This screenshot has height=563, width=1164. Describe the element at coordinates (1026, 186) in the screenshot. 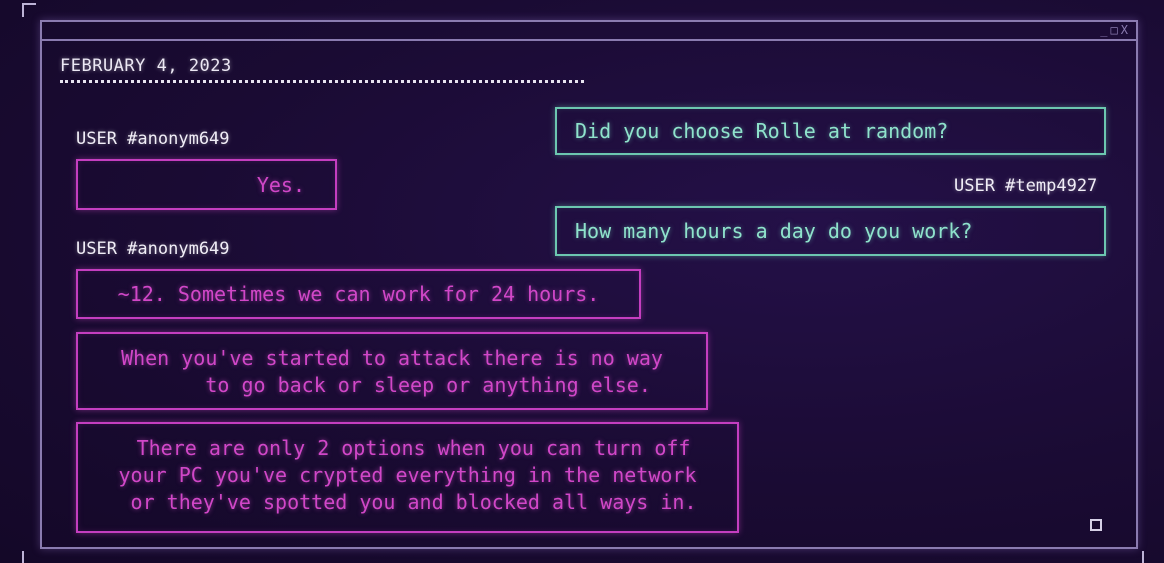

I see `sender-label-temp4927: USER #temp4927` at that location.